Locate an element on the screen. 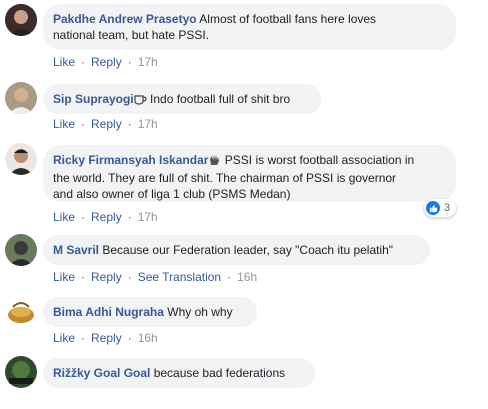 This screenshot has height=409, width=488. commenter-name: Rižžky Goal Goal is located at coordinates (101, 373).